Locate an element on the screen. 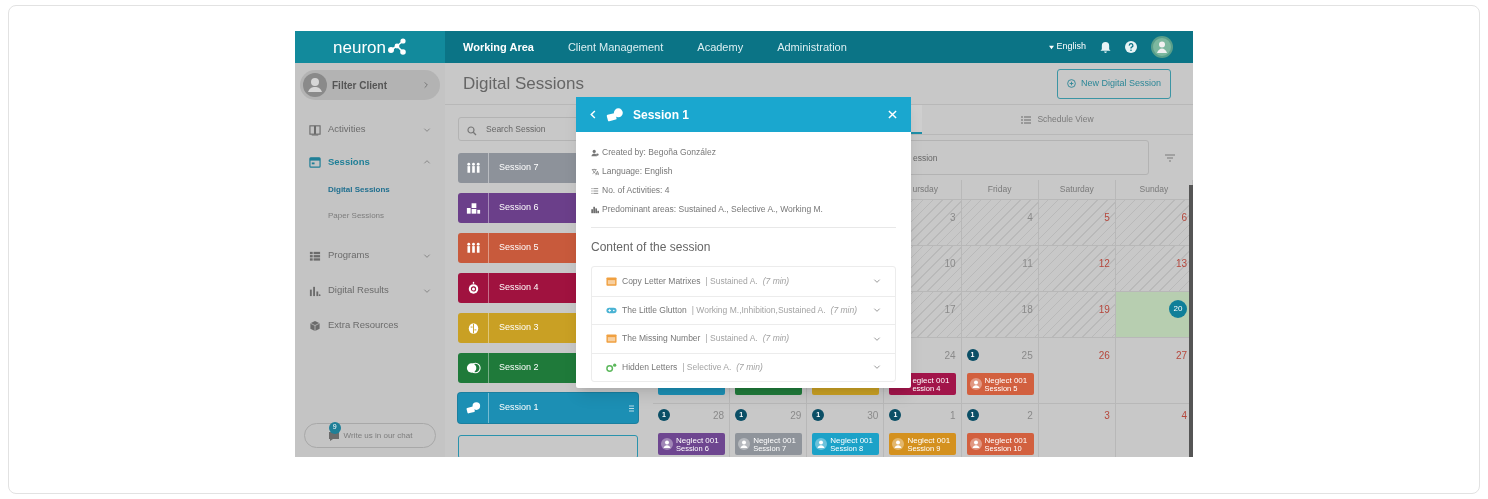  date-number: 11 is located at coordinates (1027, 263).